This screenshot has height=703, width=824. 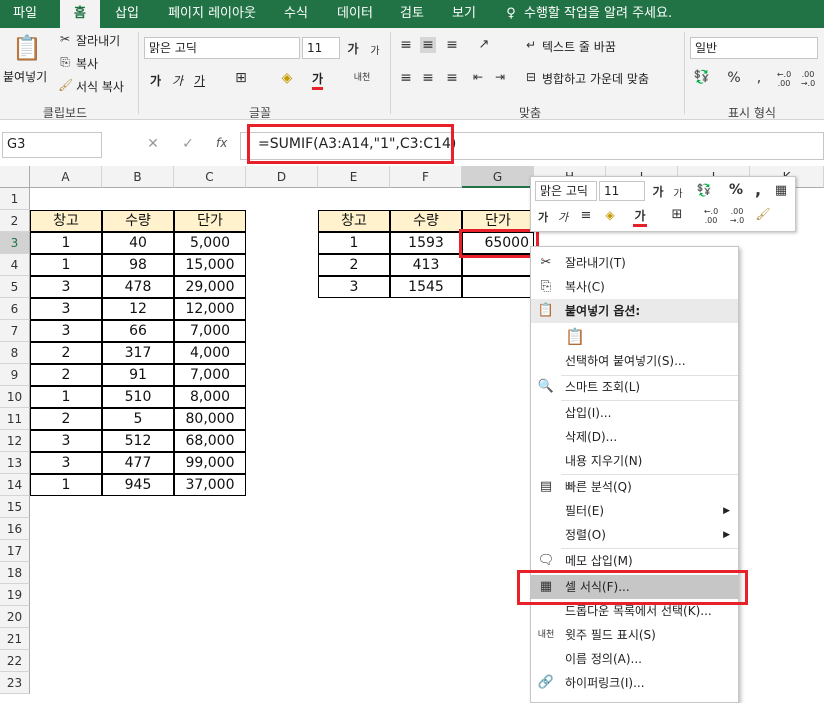 What do you see at coordinates (354, 243) in the screenshot?
I see `table2-cell: 1` at bounding box center [354, 243].